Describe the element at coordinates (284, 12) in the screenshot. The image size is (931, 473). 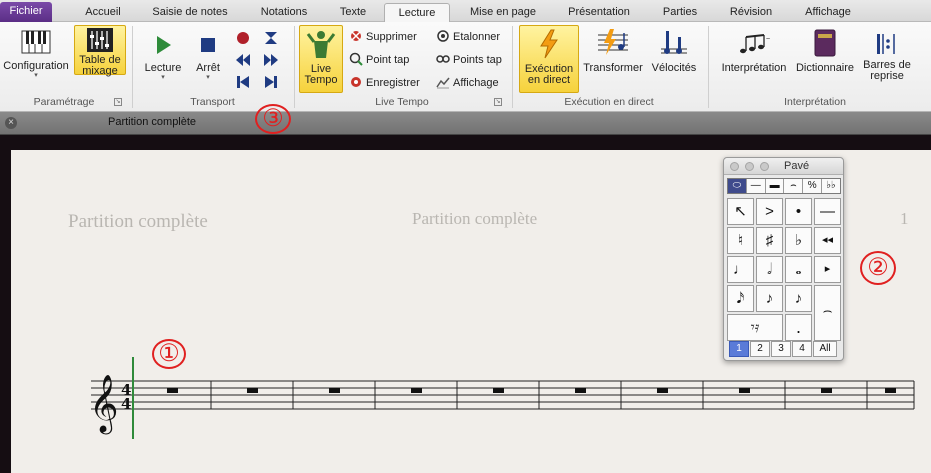
I see `tab-notations: Notations` at that location.